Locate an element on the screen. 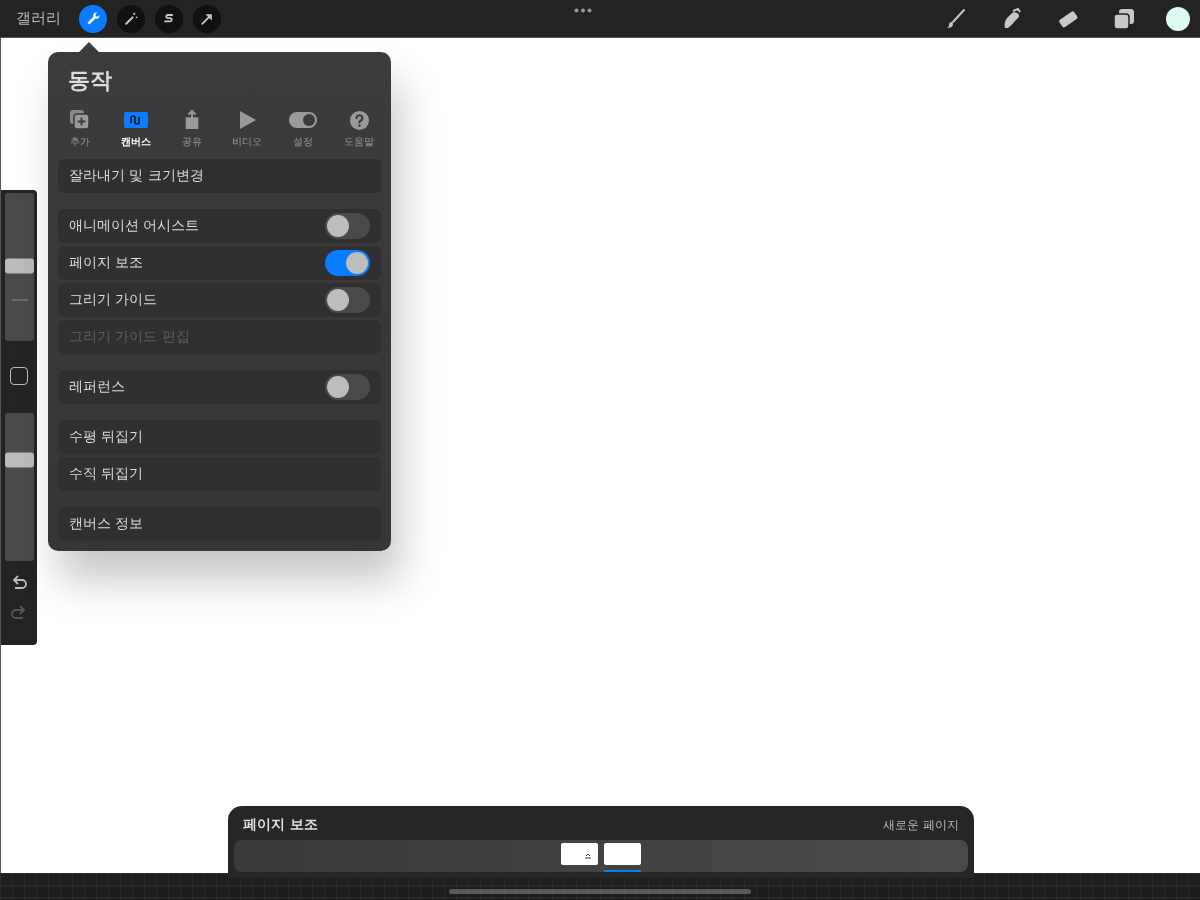 Image resolution: width=1200 pixels, height=900 pixels. tab: 설정 is located at coordinates (303, 128).